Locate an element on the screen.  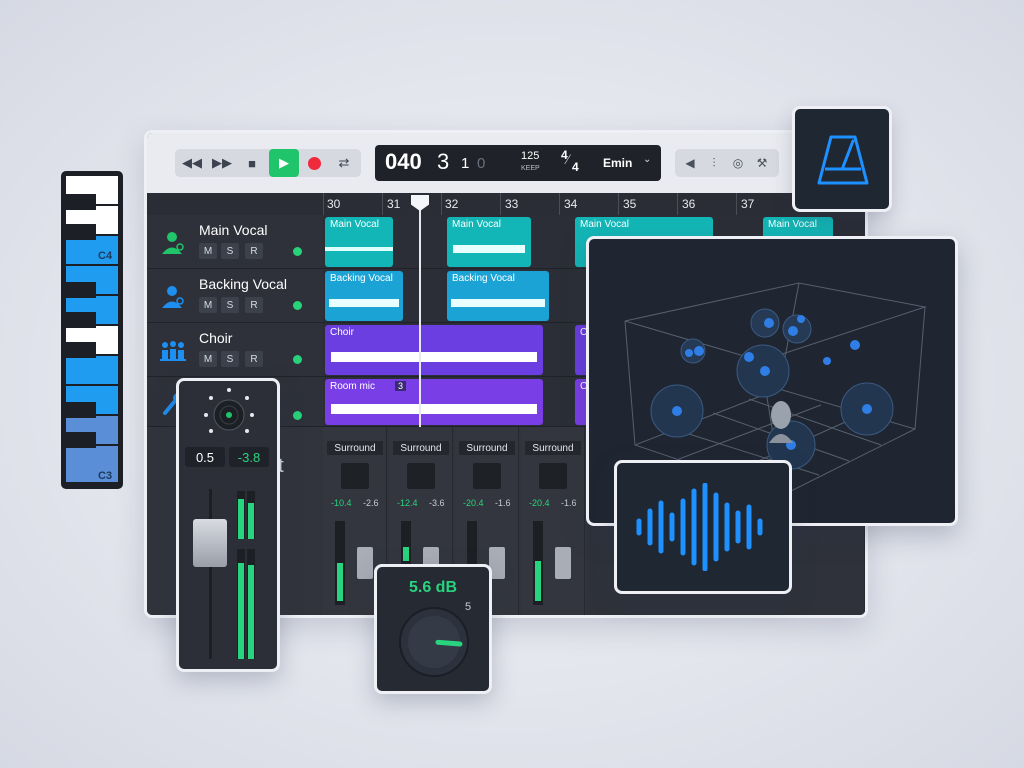
track-header-choir: Choir M S R is located at coordinates (235, 350).